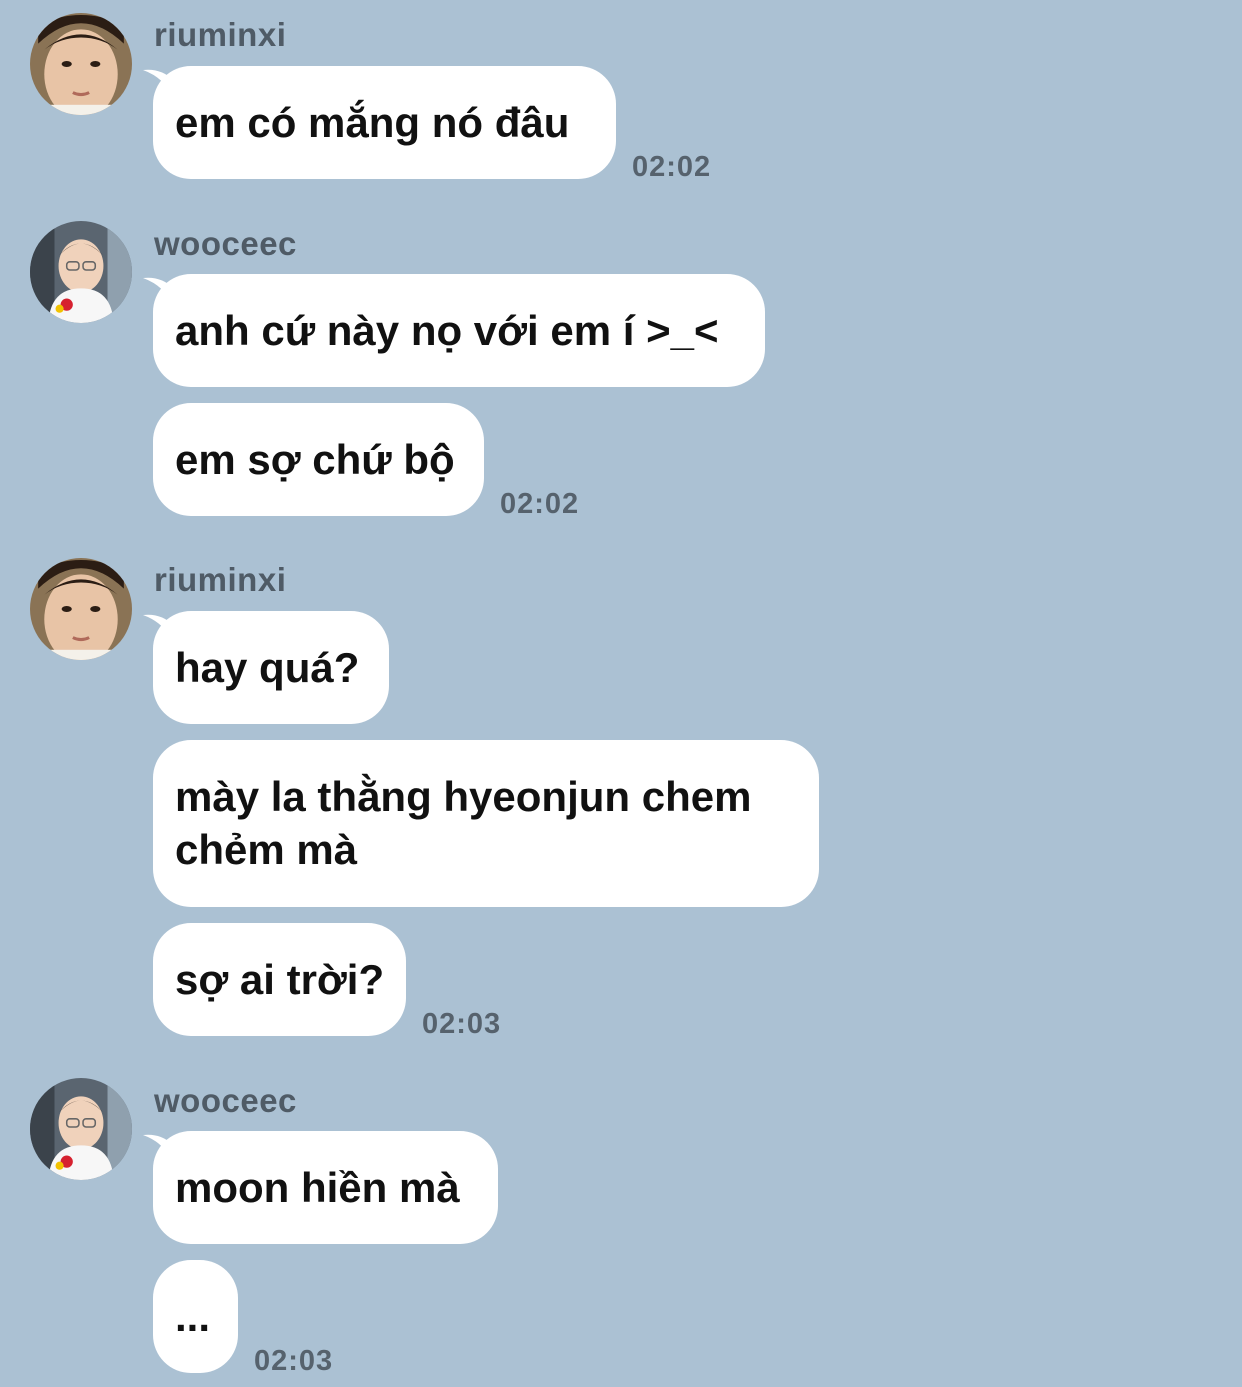  I want to click on message-bubble: sợ ai trời?, so click(279, 979).